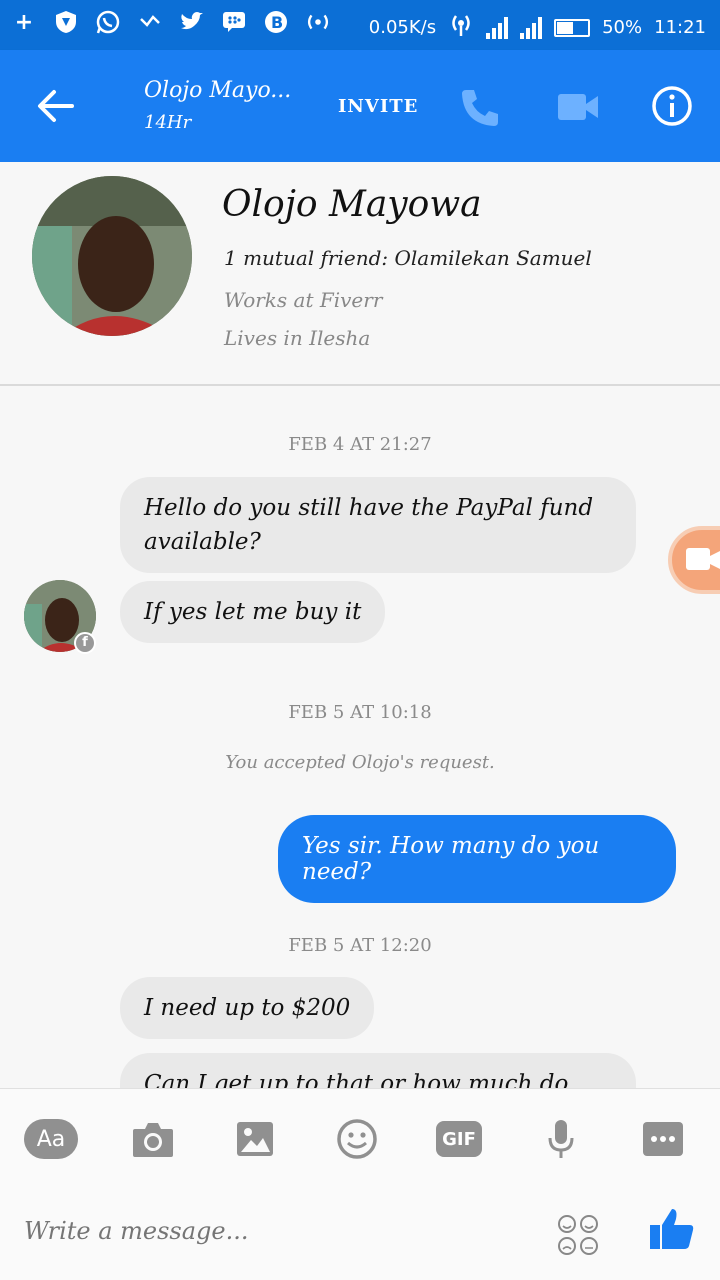  I want to click on info-icon, so click(672, 106).